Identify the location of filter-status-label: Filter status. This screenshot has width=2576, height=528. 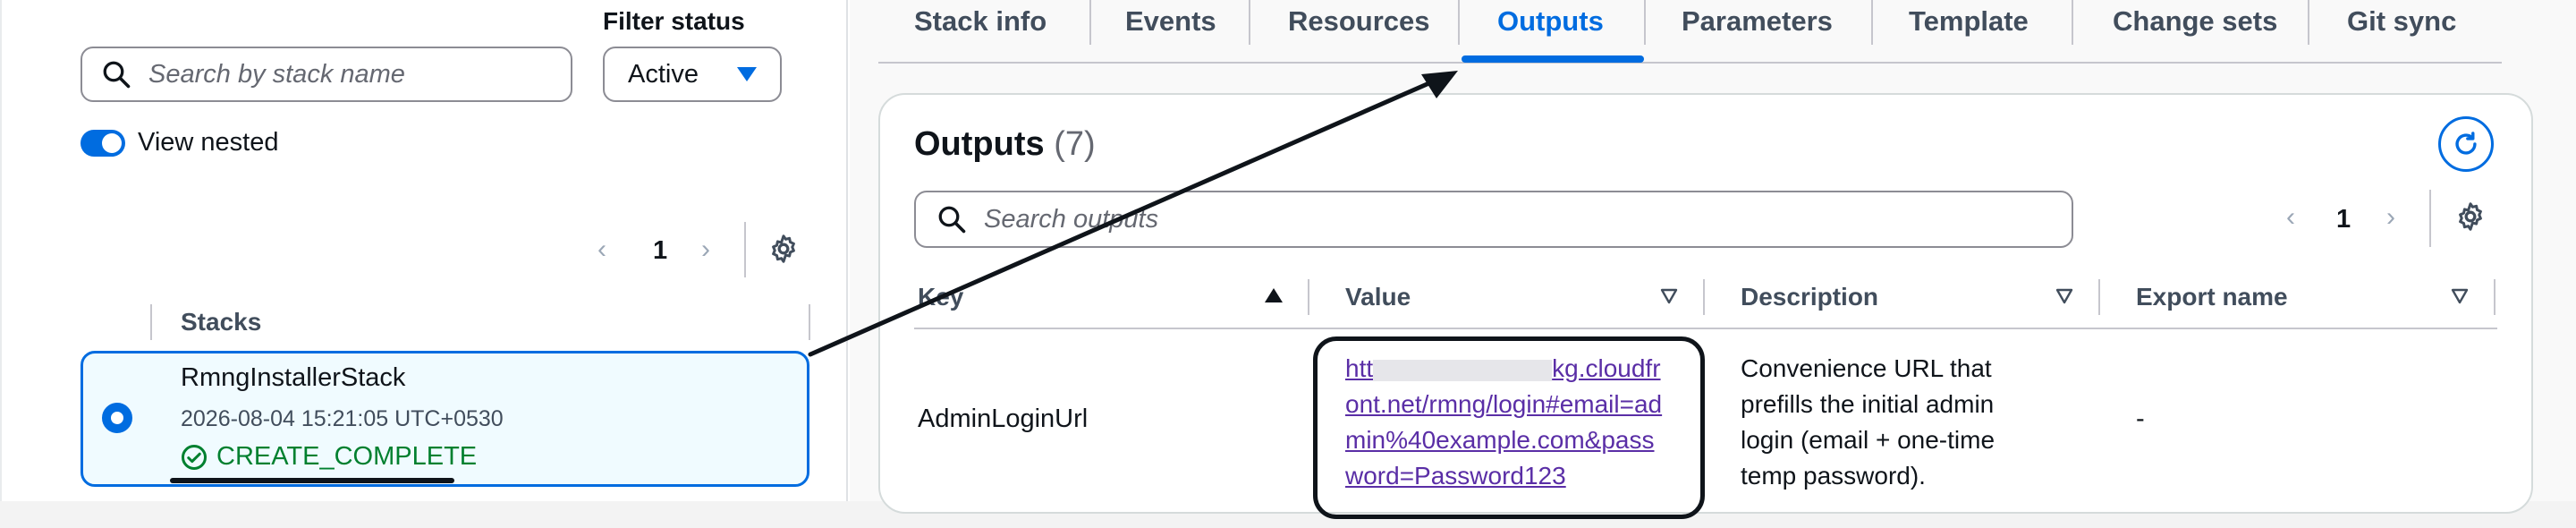
(674, 21).